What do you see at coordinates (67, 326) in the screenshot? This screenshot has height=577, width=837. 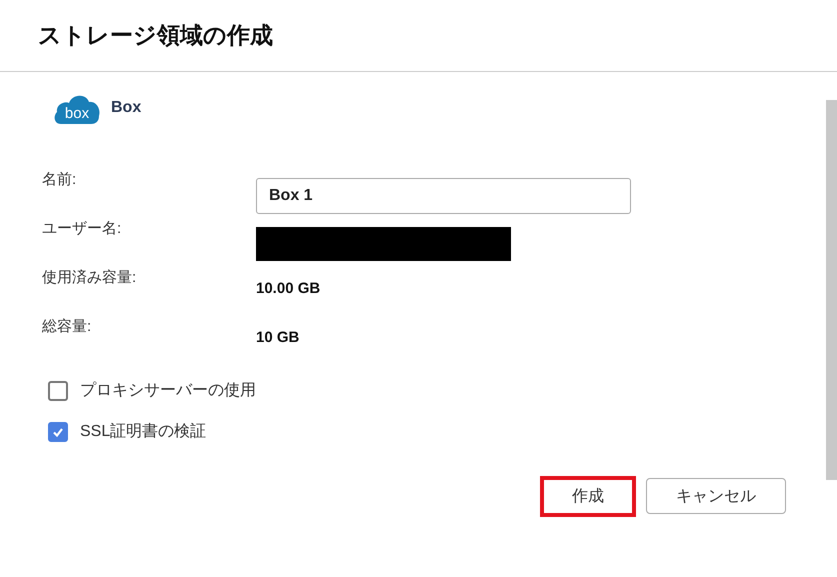 I see `field-label: 総容量:` at bounding box center [67, 326].